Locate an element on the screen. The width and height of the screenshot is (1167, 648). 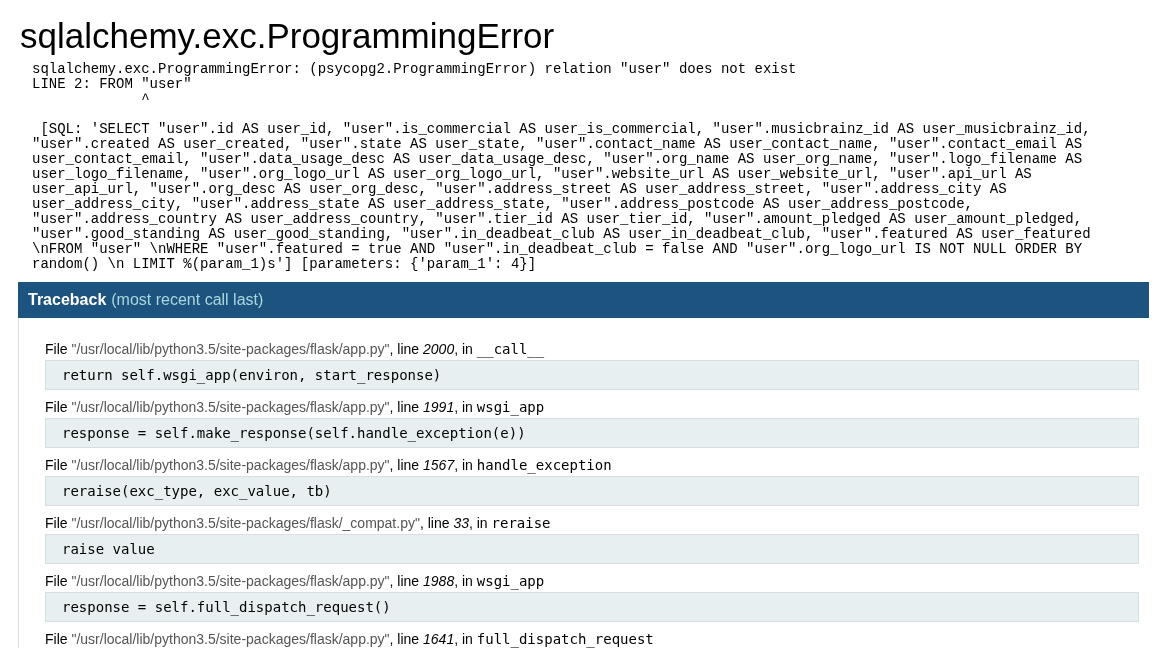
frame-location: File "/usr/local/lib/python3.5/site-packages/flask/_compat.py", line 33, in reraise is located at coordinates (298, 523).